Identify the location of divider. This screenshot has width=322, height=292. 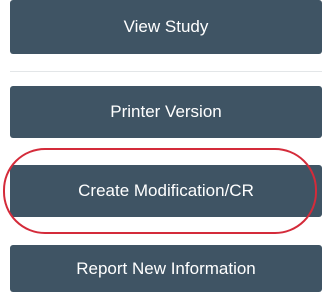
(166, 71).